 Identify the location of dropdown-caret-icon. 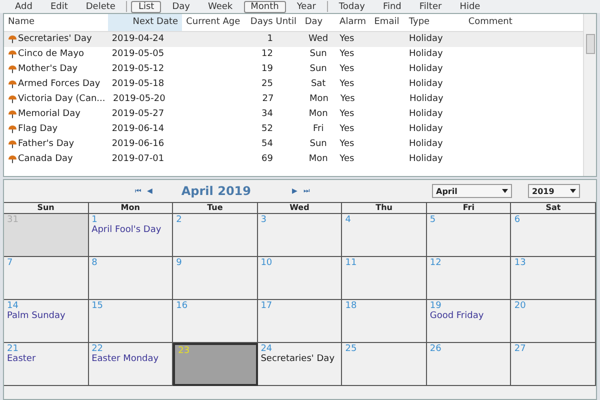
(505, 191).